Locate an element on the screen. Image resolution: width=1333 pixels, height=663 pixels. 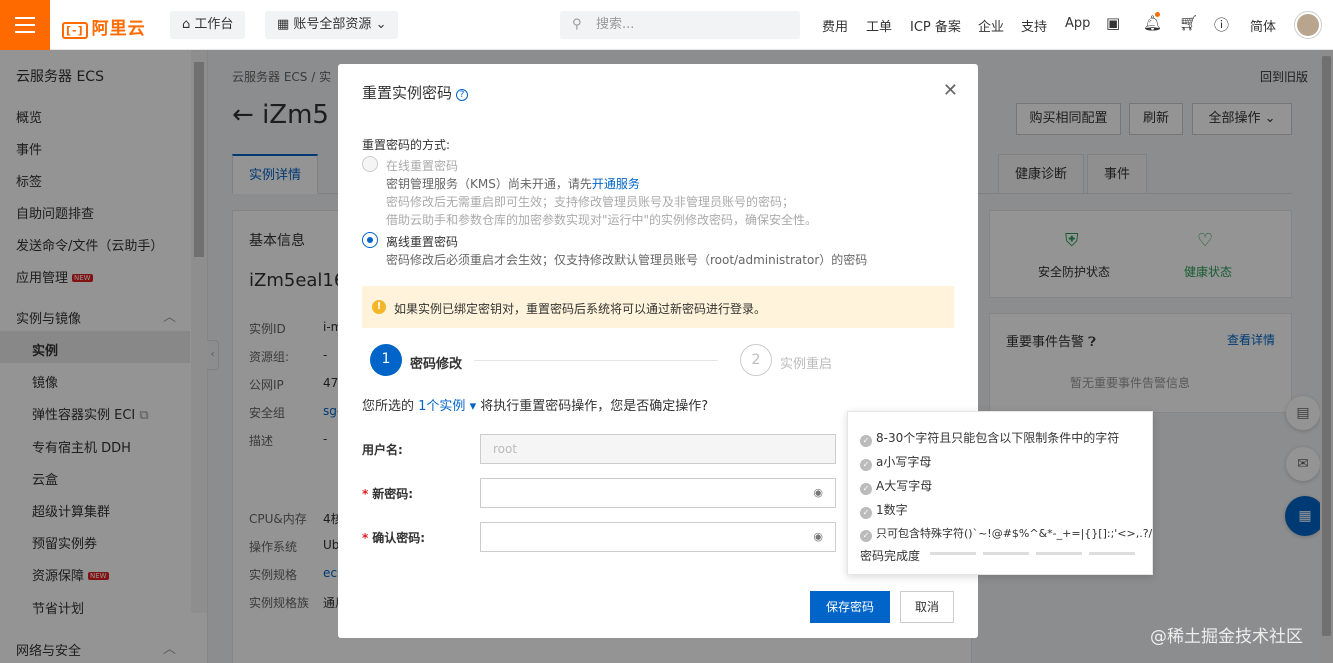
online-reset-radio is located at coordinates (370, 164).